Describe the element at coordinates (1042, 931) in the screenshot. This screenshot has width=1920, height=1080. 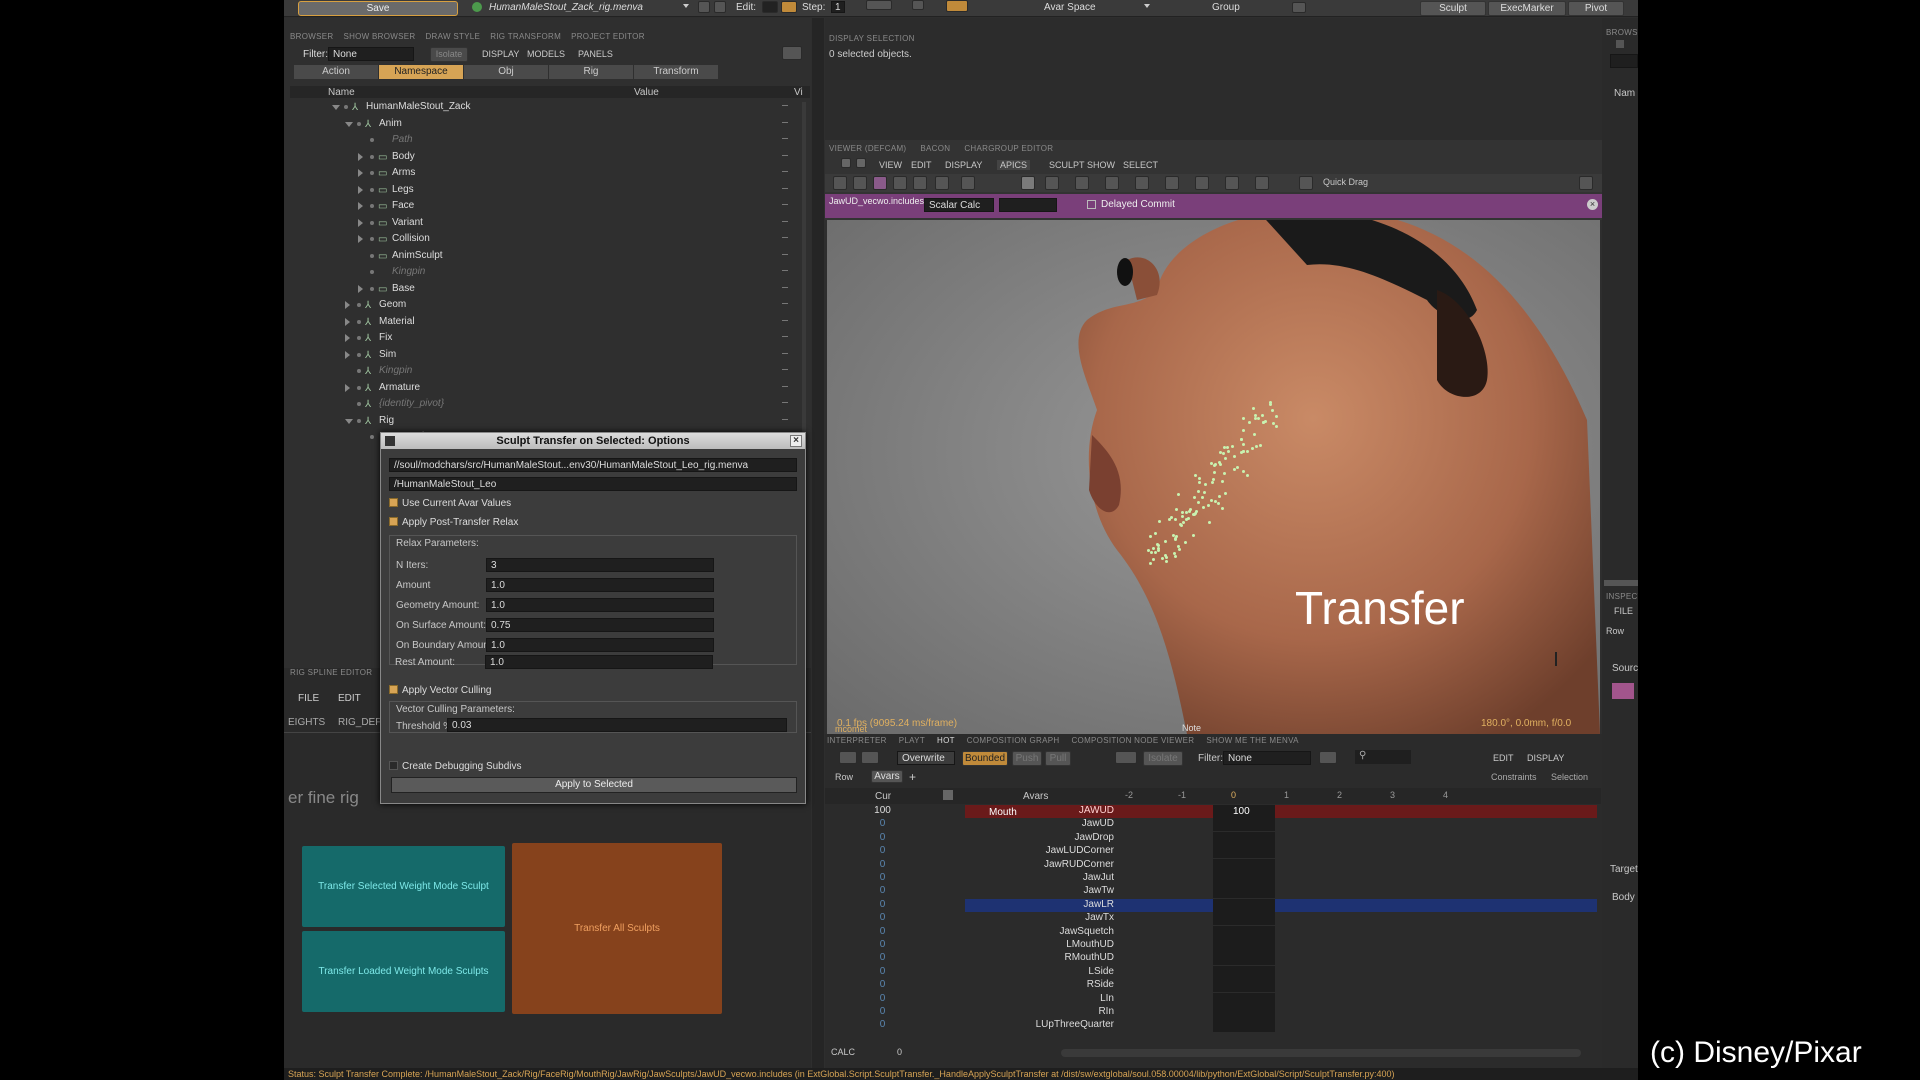
I see `avar-name: JawSquetch` at that location.